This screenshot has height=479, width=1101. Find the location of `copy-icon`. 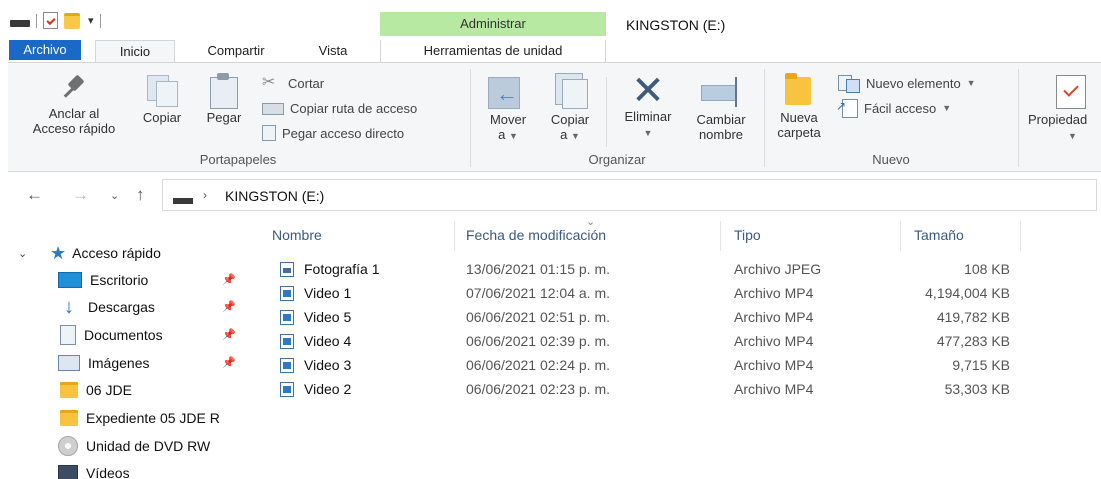

copy-icon is located at coordinates (162, 90).